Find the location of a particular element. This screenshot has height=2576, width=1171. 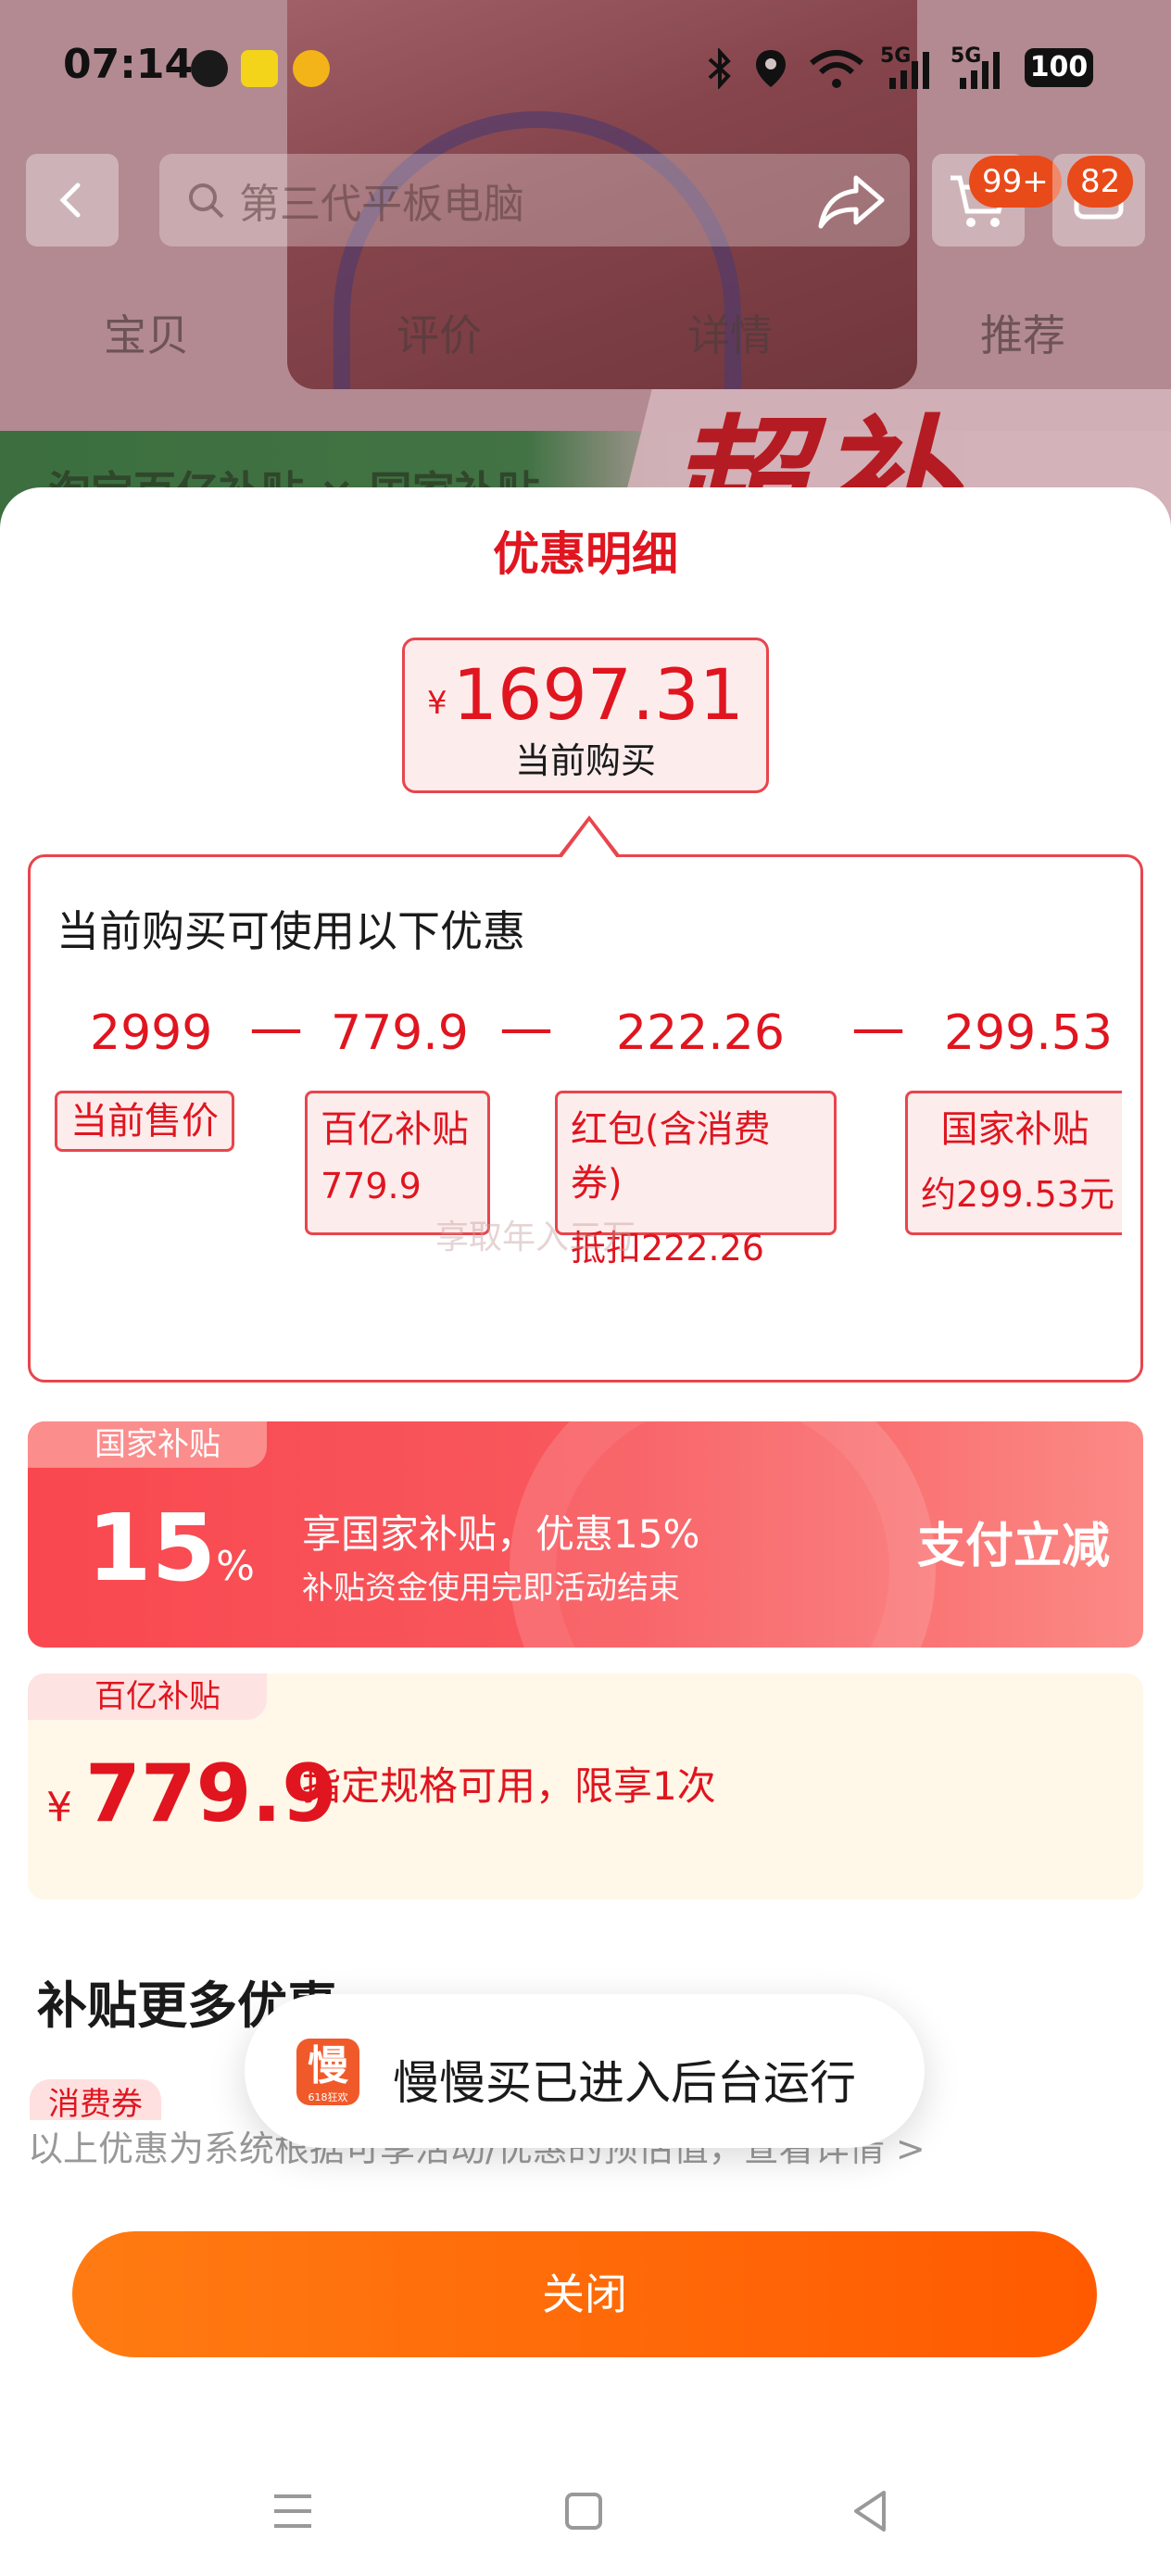

tab-reviews: 评价 is located at coordinates (440, 332).